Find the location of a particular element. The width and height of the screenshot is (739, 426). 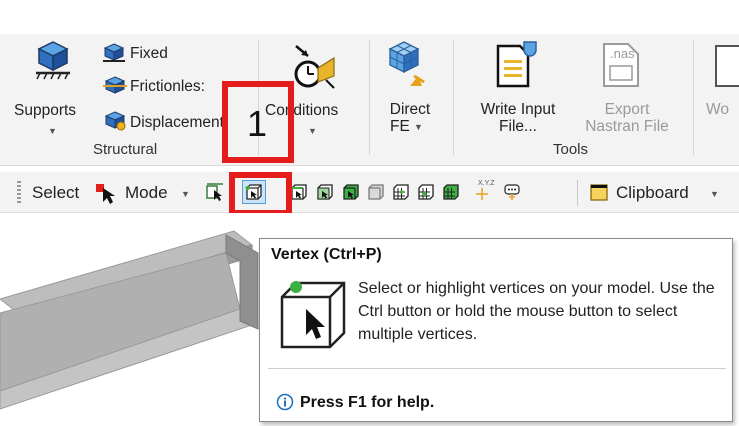

supports-label: Supports is located at coordinates (45, 110).